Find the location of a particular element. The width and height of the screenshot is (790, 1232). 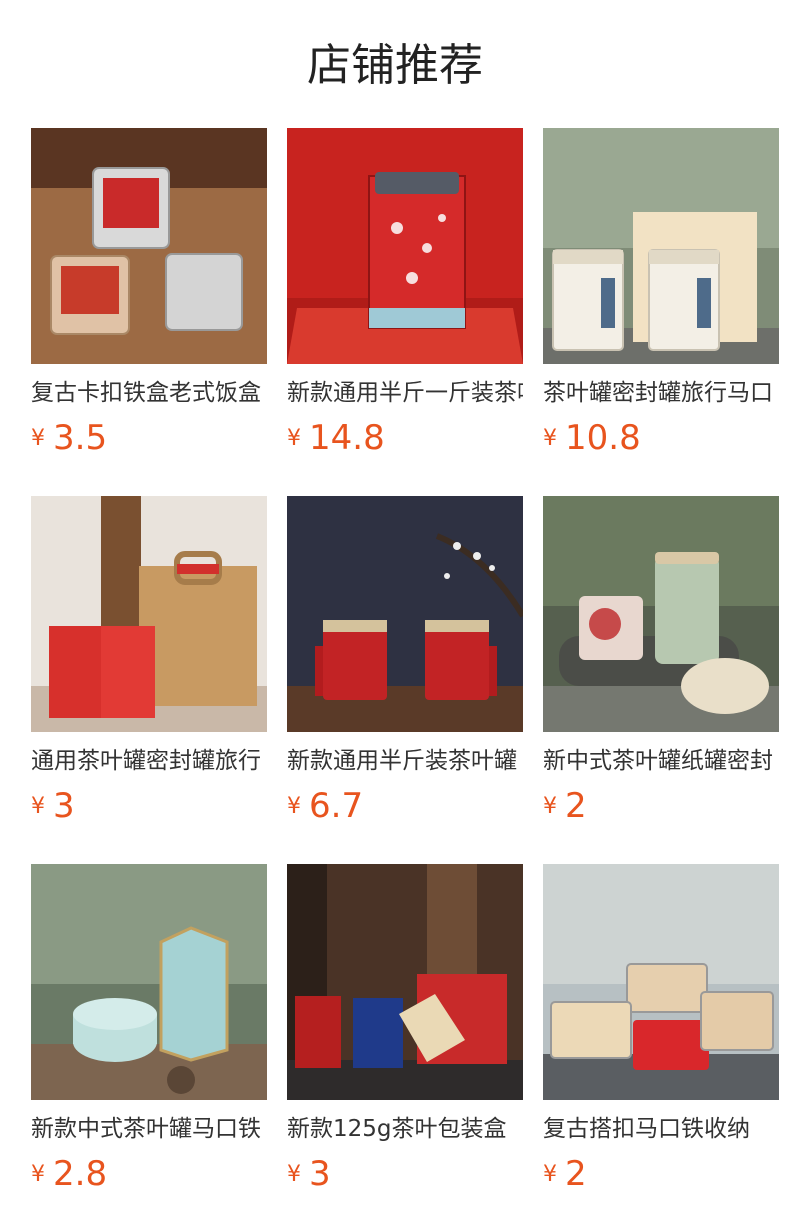

price-value: 14.8 is located at coordinates (347, 438).